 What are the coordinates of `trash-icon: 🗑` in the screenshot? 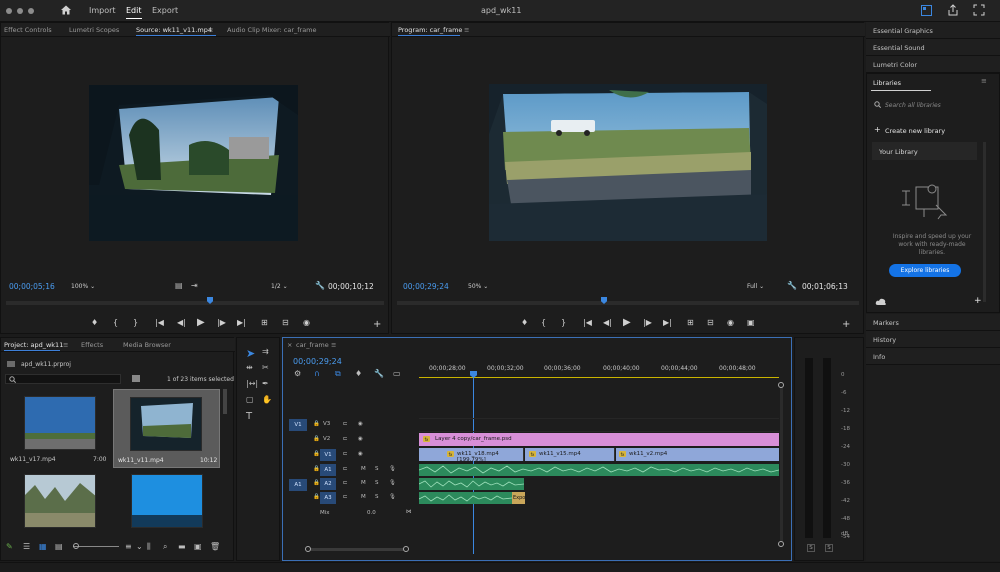 It's located at (215, 546).